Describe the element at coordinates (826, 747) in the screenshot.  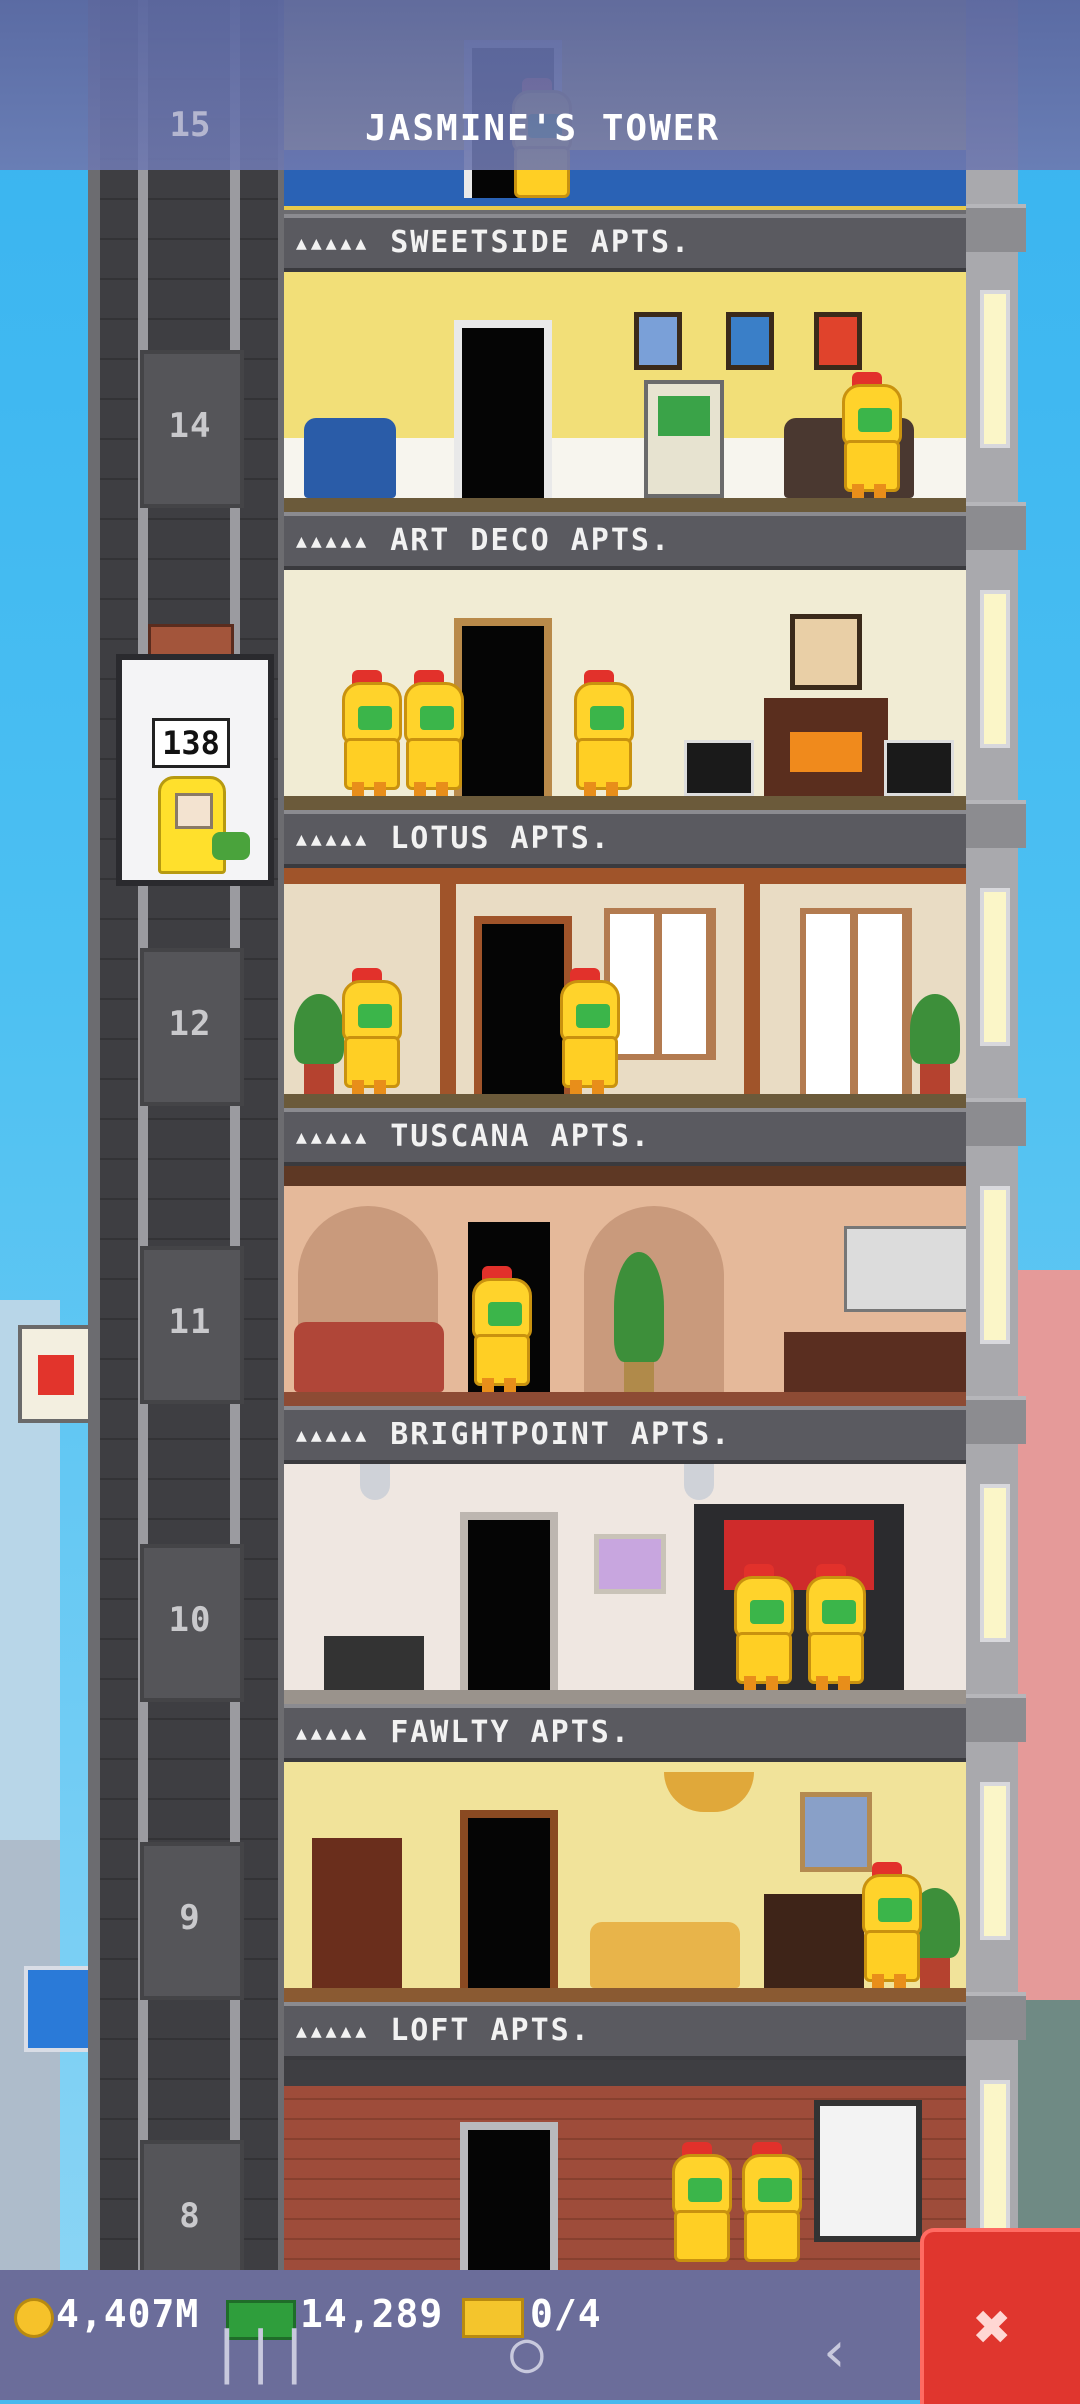
I see `fireplace` at that location.